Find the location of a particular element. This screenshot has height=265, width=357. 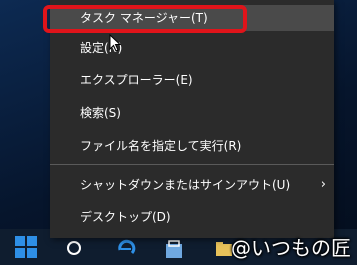

chevron-right-icon: › is located at coordinates (323, 184).